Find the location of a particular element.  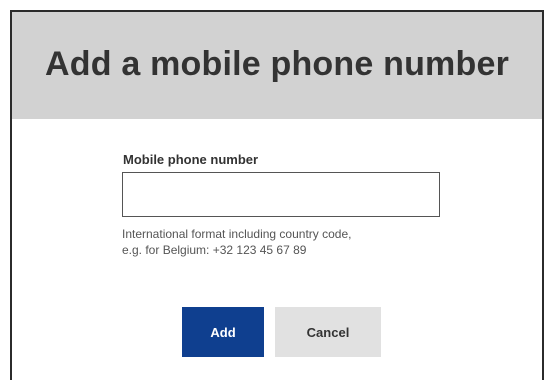

cancel-button: Cancel is located at coordinates (328, 332).